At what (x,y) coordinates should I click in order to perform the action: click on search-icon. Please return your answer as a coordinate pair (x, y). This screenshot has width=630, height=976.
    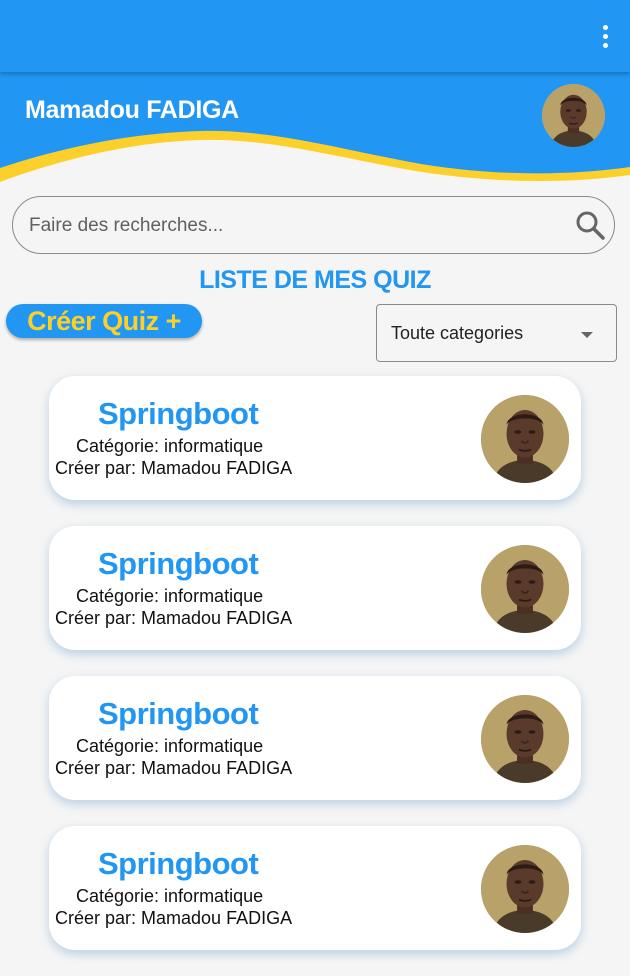
    Looking at the image, I should click on (590, 225).